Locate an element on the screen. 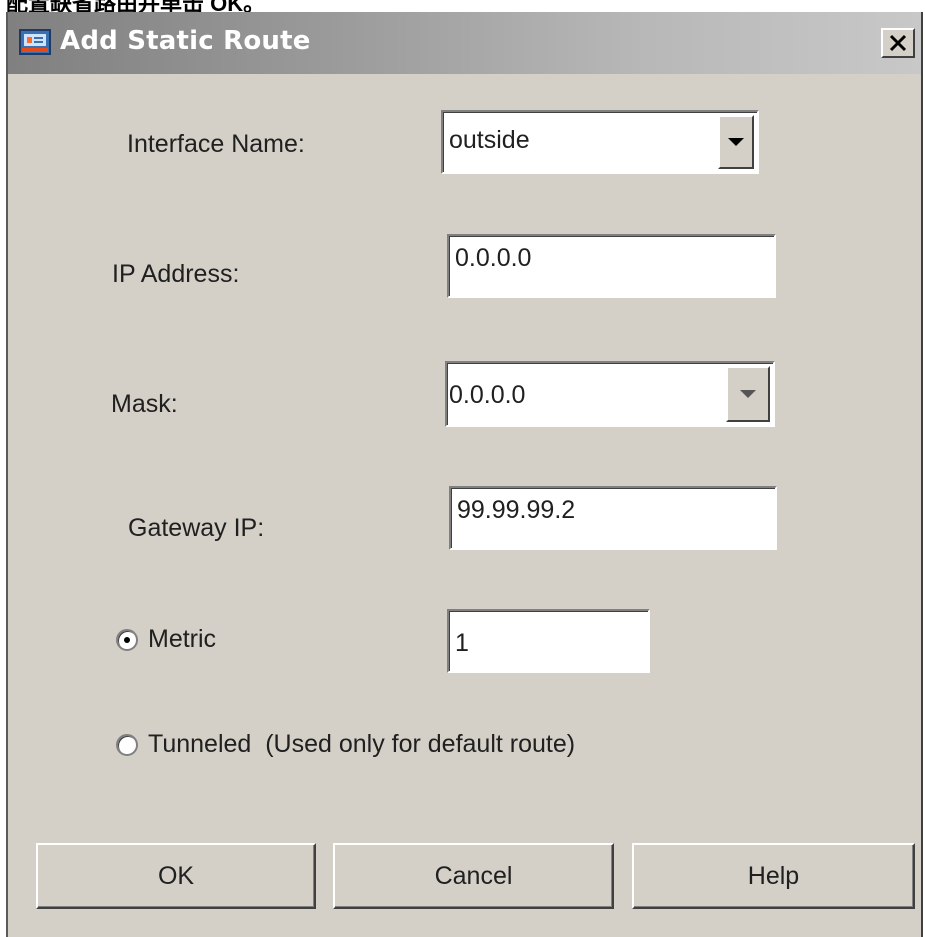  mask-label: Mask: is located at coordinates (144, 404).